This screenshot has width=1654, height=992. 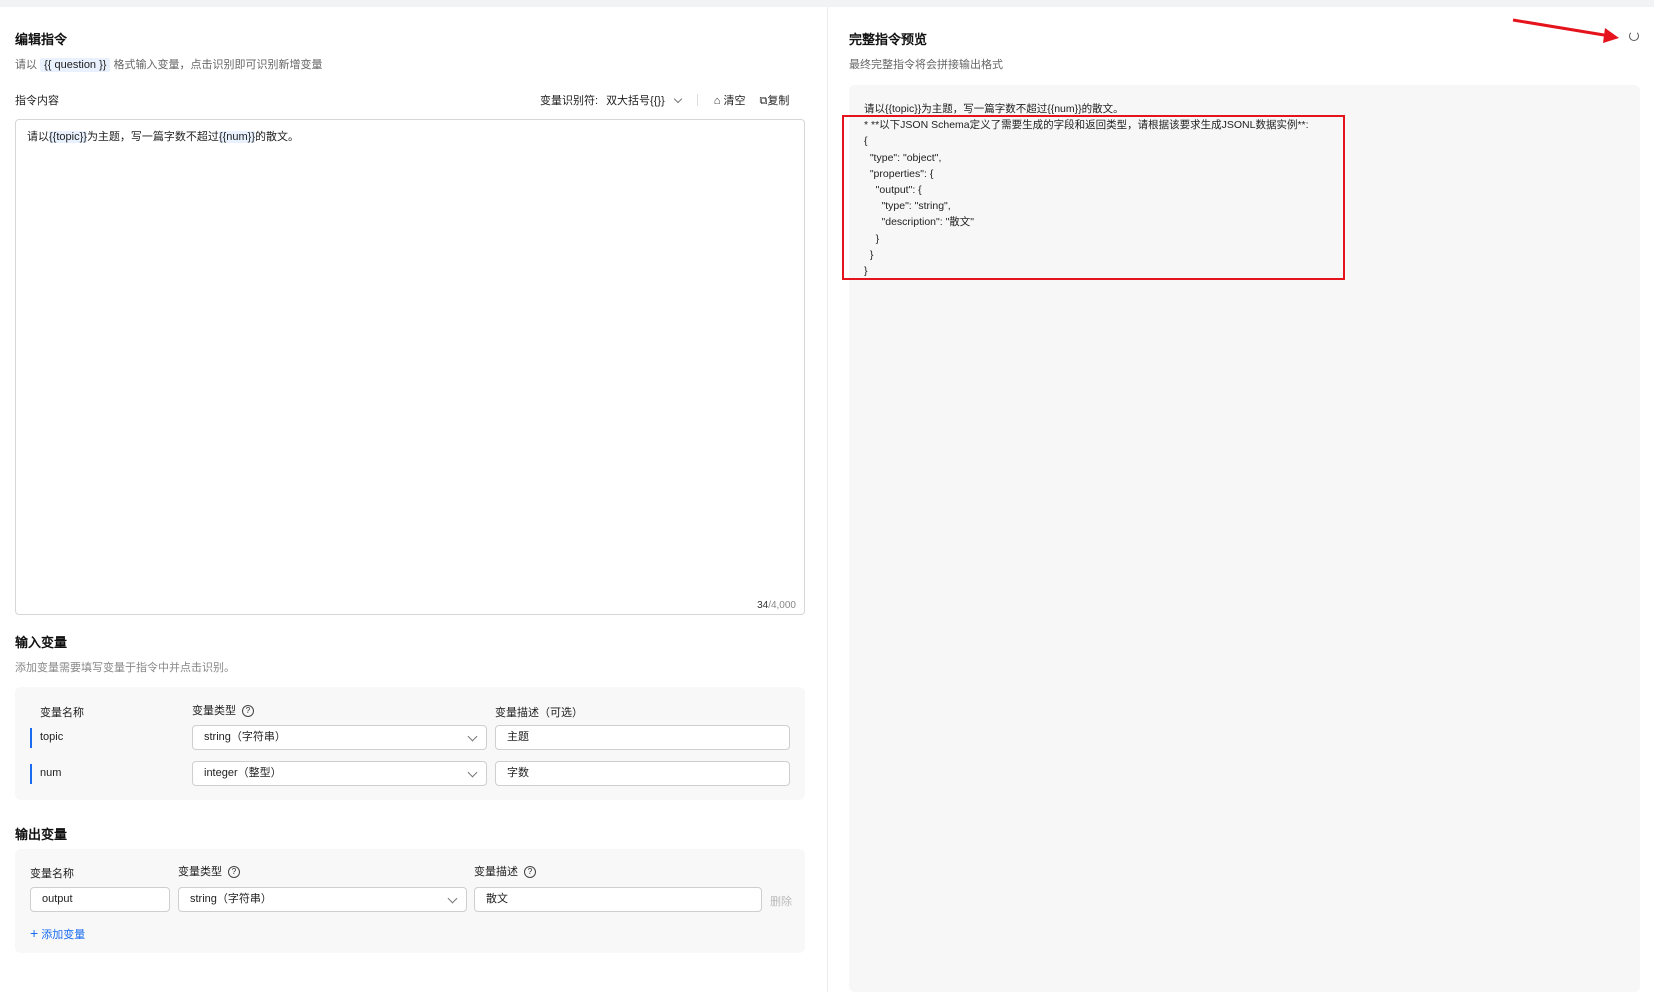 What do you see at coordinates (763, 605) in the screenshot?
I see `char-count: 34` at bounding box center [763, 605].